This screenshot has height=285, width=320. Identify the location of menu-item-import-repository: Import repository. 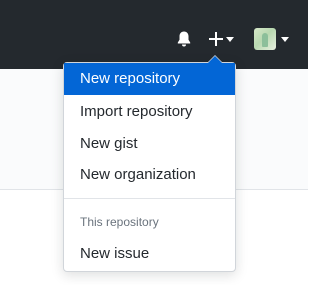
(149, 112).